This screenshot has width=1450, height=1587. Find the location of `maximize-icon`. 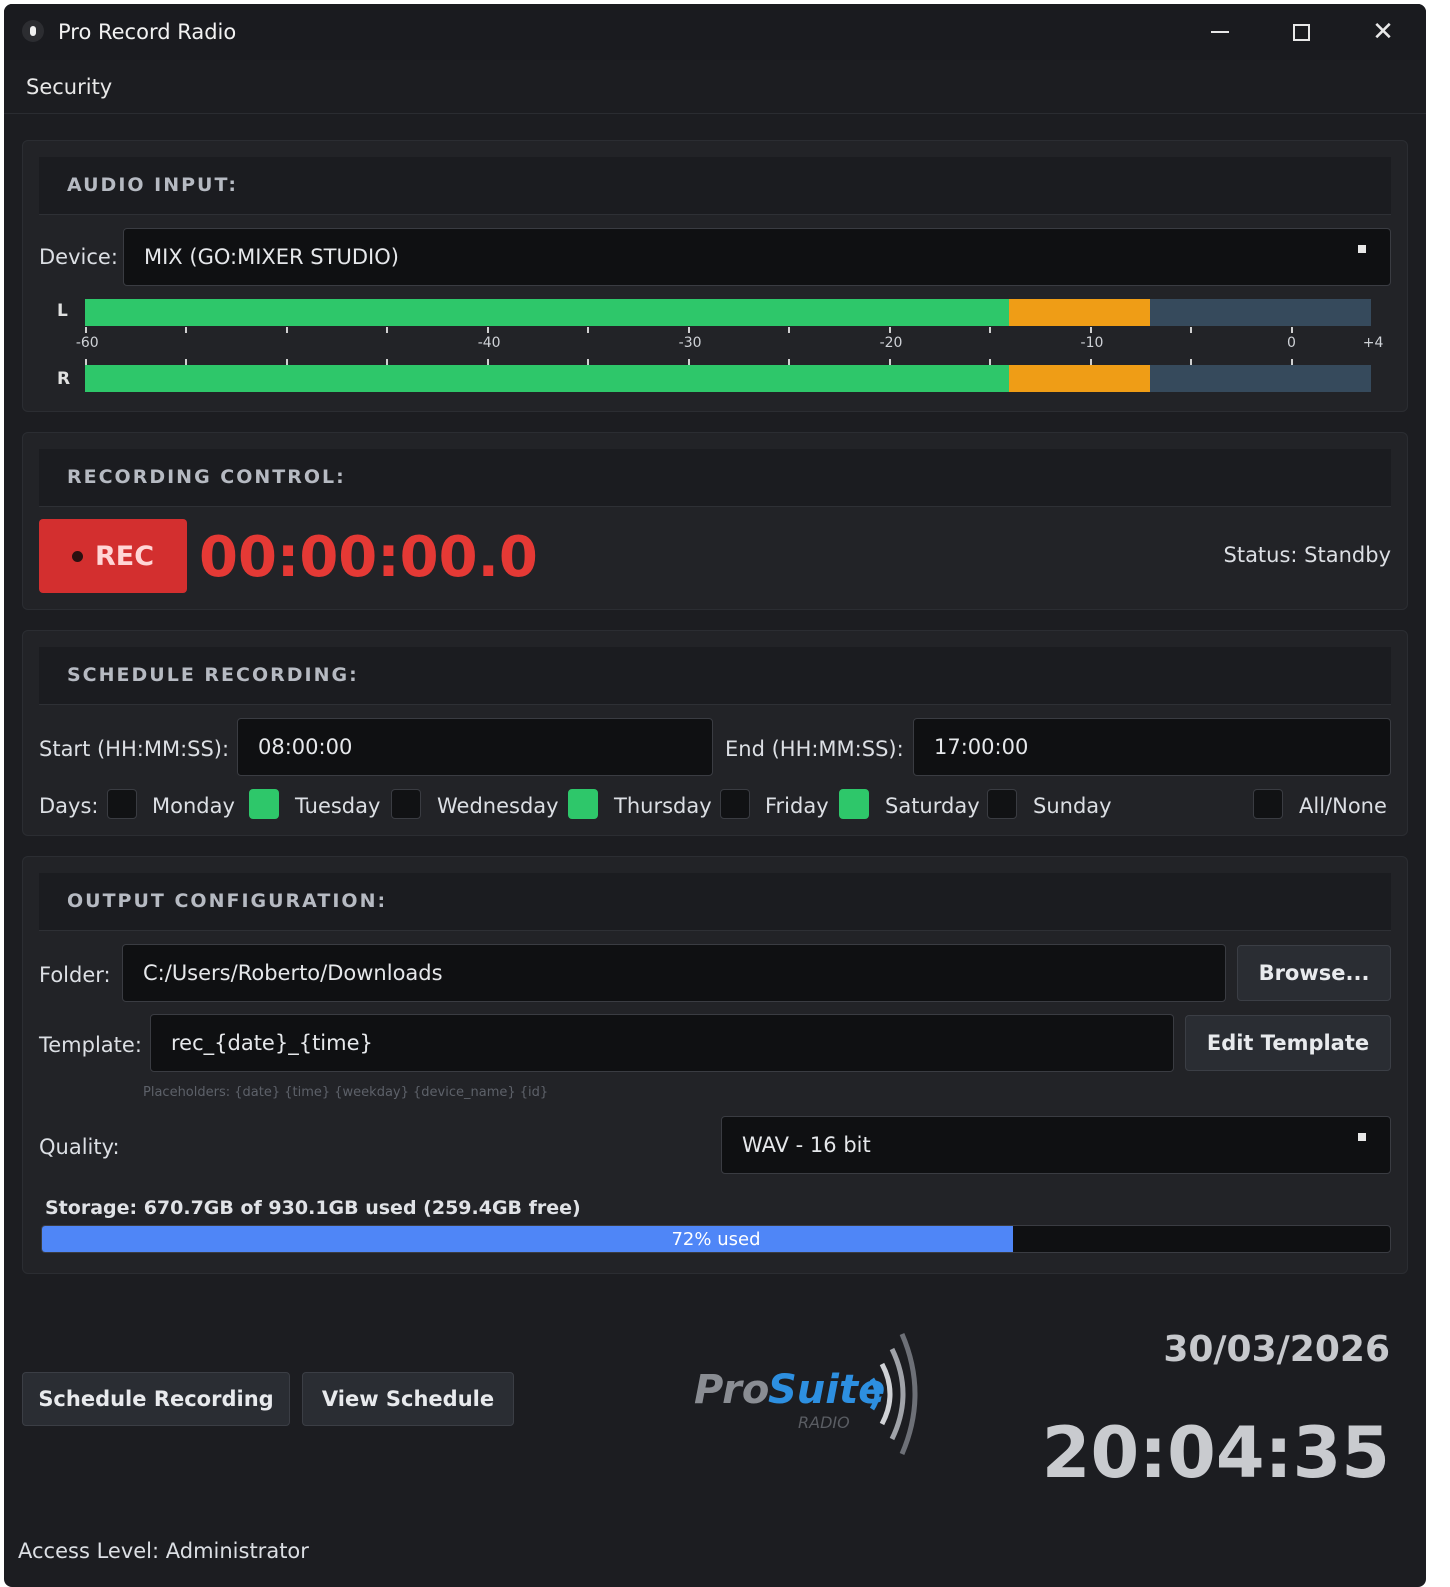

maximize-icon is located at coordinates (1301, 32).